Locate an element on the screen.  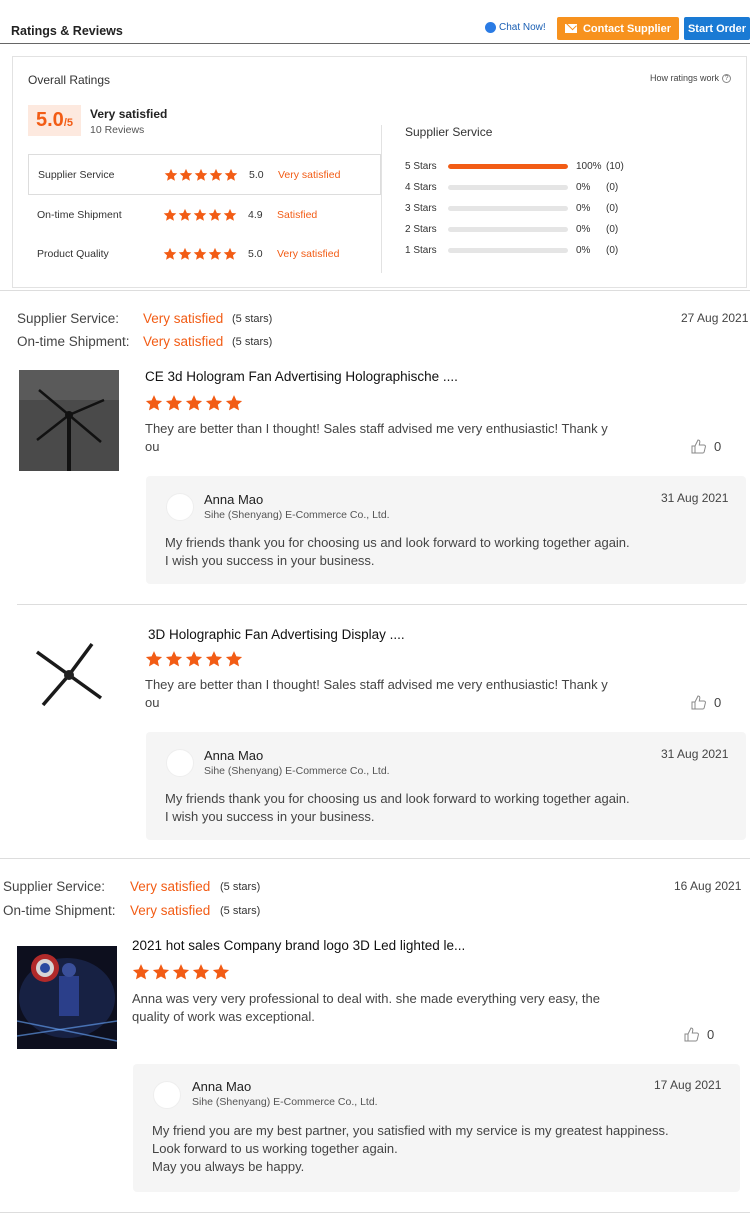
hologram-fan-image is located at coordinates (69, 420).